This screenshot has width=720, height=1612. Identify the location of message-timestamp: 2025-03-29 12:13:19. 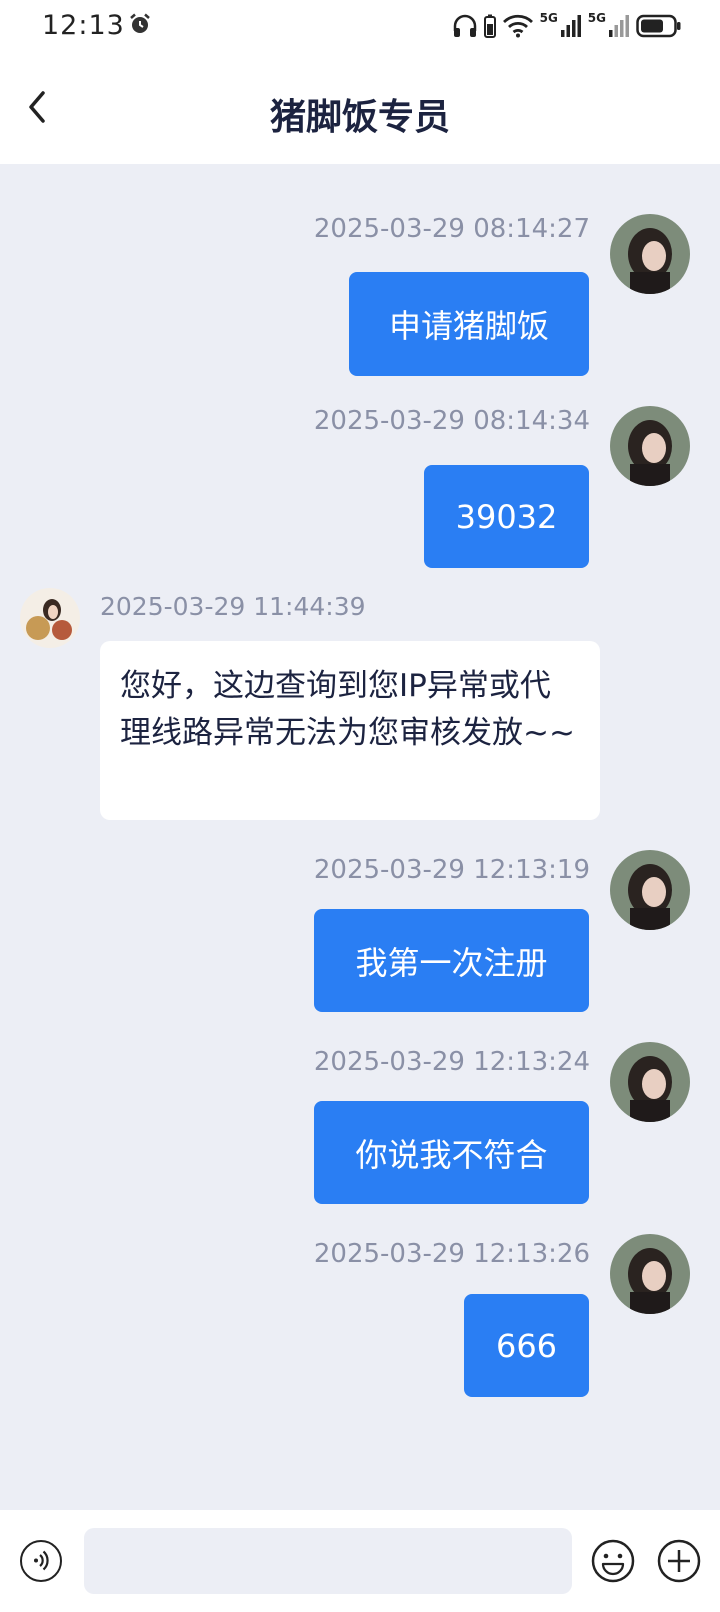
(451, 870).